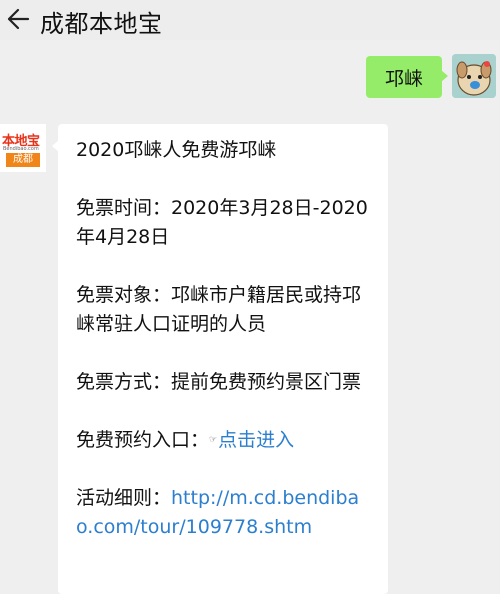 This screenshot has width=500, height=594. I want to click on avatar-logo-url: Bendibao.com, so click(21, 149).